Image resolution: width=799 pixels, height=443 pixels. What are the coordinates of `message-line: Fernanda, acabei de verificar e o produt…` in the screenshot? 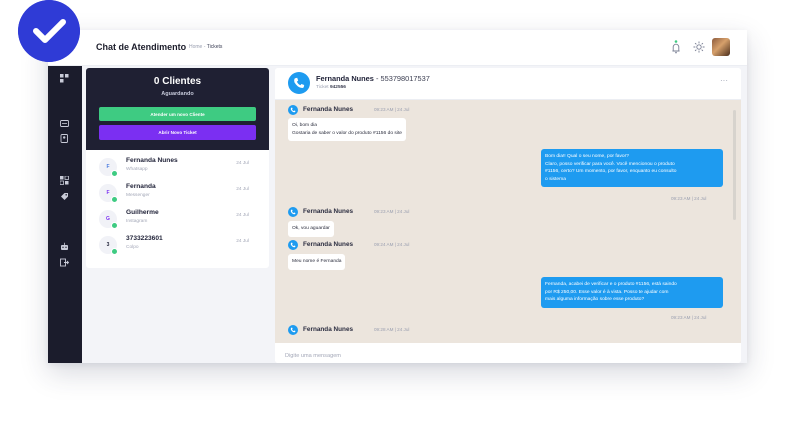 It's located at (611, 284).